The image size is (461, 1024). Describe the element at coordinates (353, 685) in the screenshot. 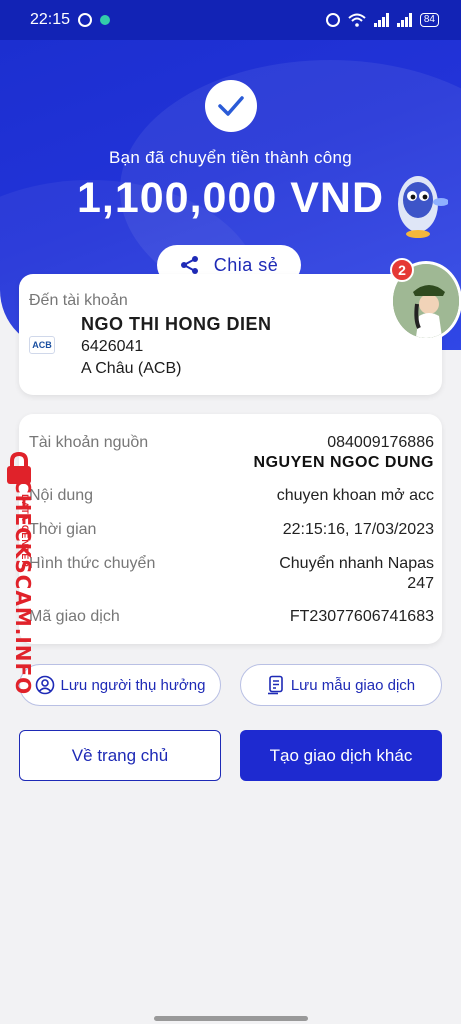

I see `save-template-label: Lưu mẫu giao dịch` at that location.